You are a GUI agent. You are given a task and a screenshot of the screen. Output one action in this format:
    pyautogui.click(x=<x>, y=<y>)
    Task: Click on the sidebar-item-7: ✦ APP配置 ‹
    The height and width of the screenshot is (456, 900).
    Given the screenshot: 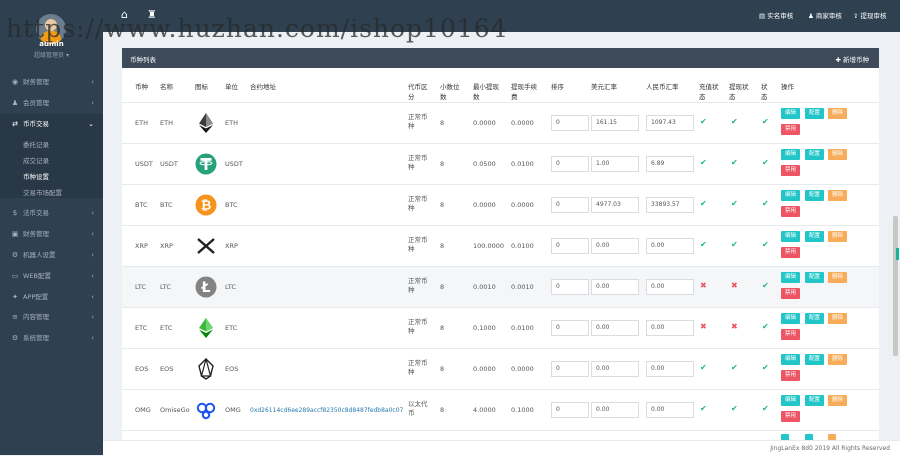 What is the action you would take?
    pyautogui.click(x=51, y=297)
    